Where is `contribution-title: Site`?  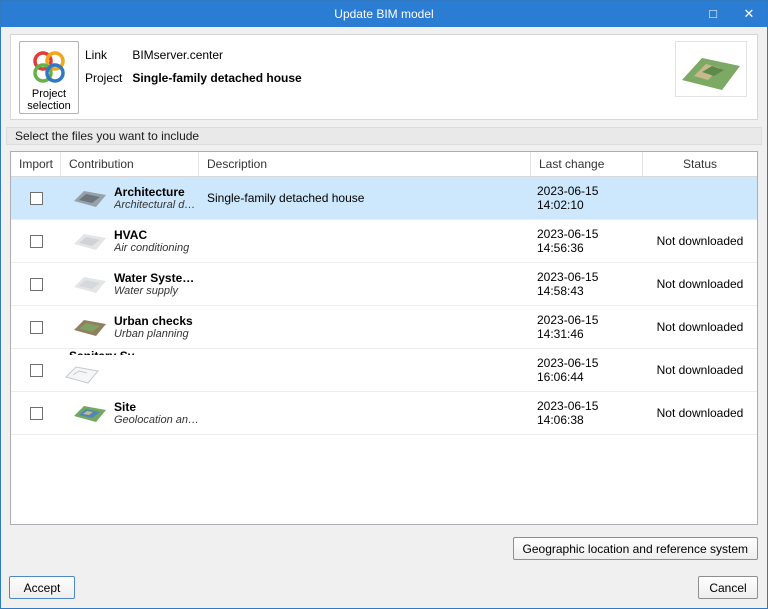 contribution-title: Site is located at coordinates (125, 407).